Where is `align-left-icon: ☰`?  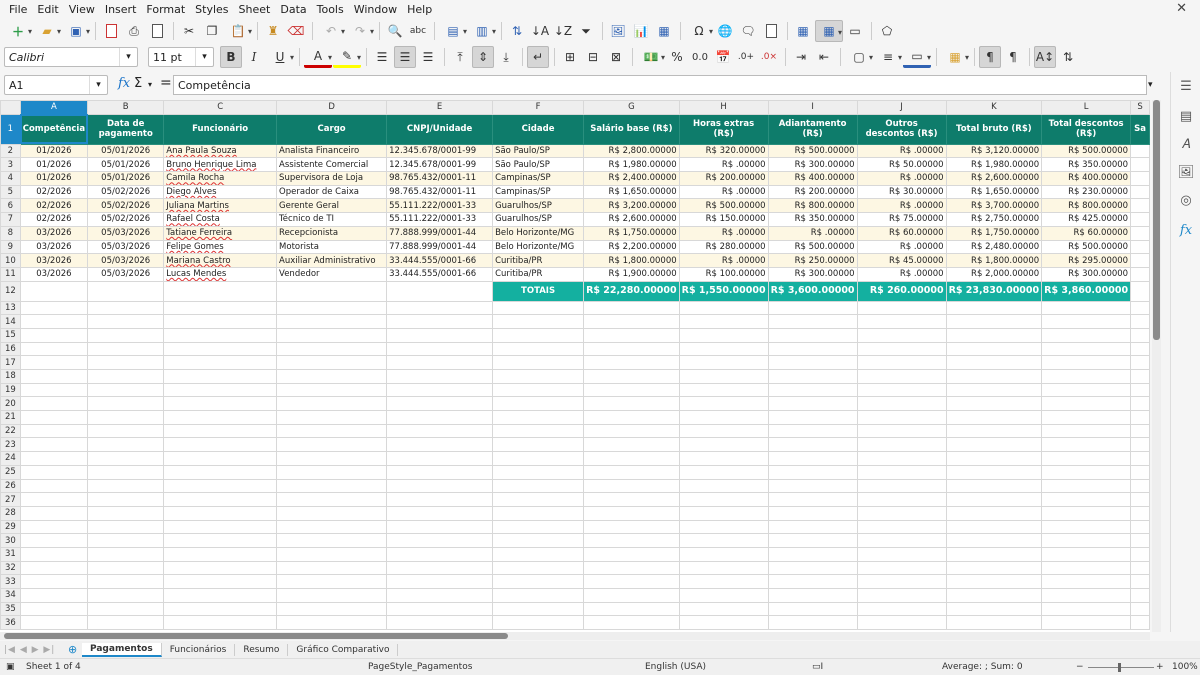 align-left-icon: ☰ is located at coordinates (382, 57).